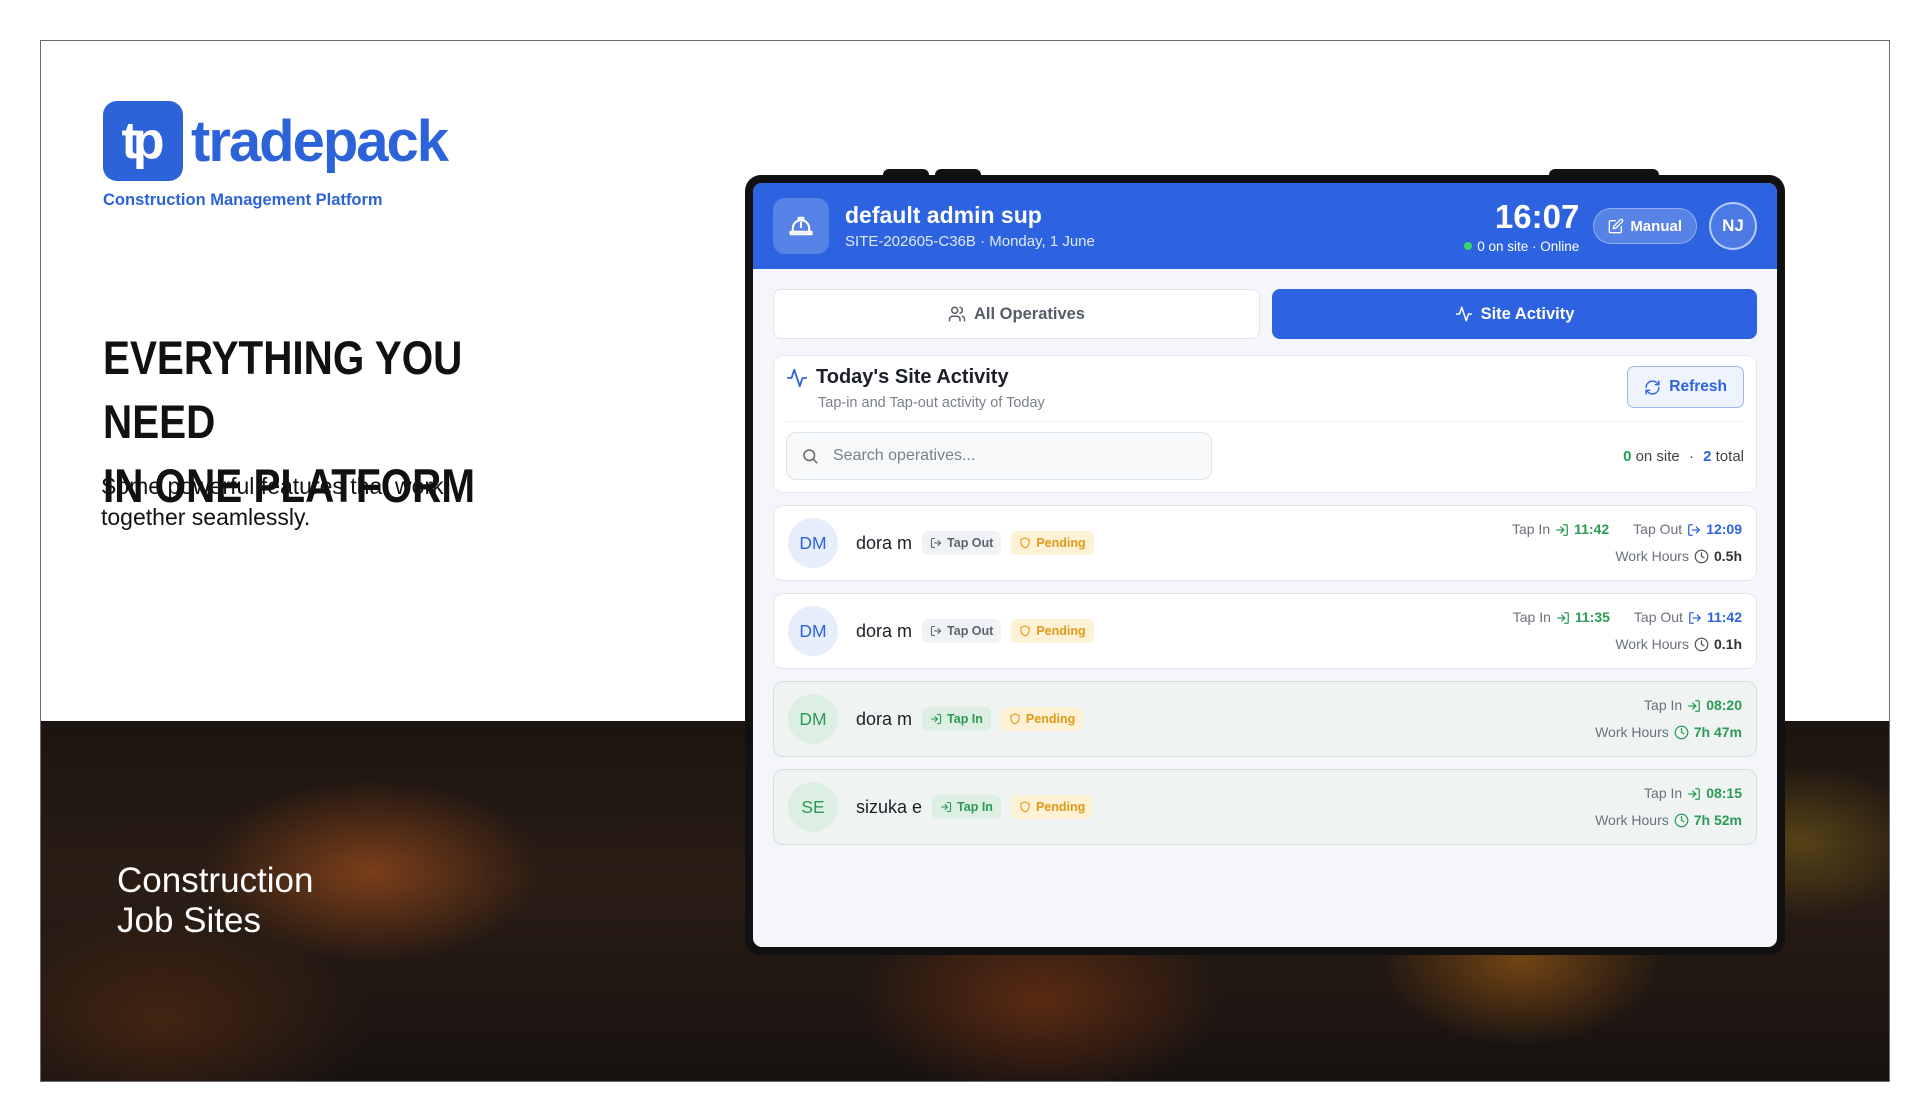 This screenshot has height=1115, width=1920. What do you see at coordinates (1668, 732) in the screenshot?
I see `work-hours: Work Hours 7h 47m` at bounding box center [1668, 732].